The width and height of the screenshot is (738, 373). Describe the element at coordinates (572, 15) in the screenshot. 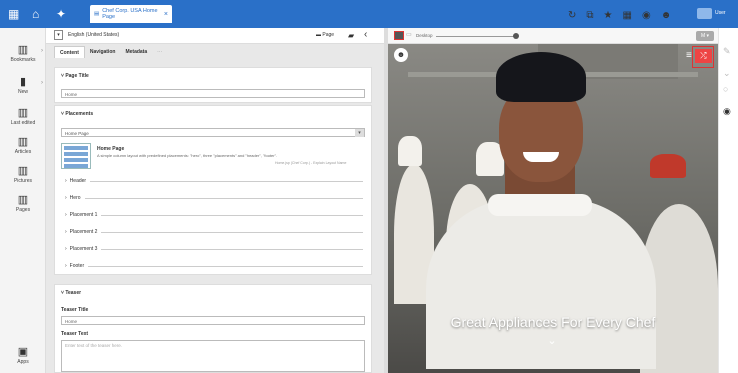

I see `reload-icon: ↻` at that location.